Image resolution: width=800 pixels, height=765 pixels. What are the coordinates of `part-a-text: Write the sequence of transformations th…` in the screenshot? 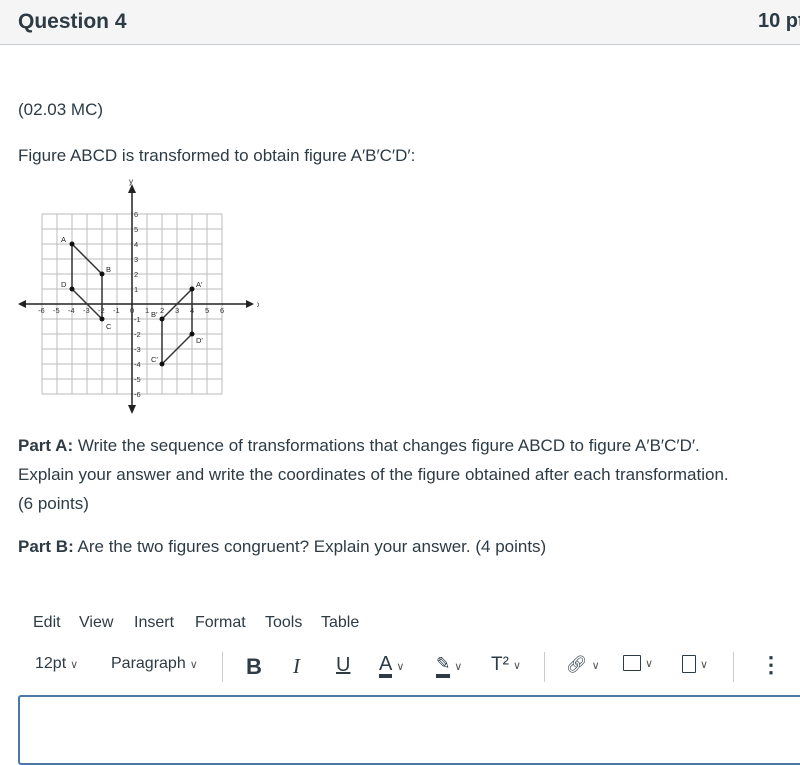 It's located at (386, 445).